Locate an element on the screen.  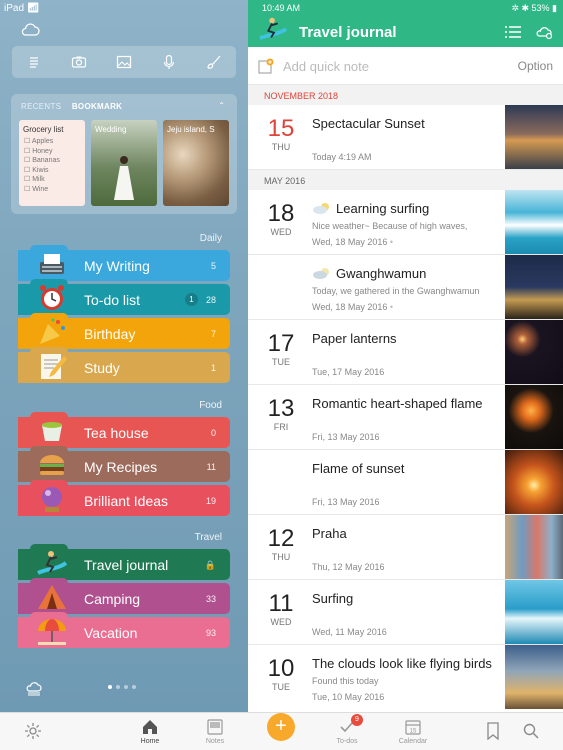
search-icon is located at coordinates (531, 731).